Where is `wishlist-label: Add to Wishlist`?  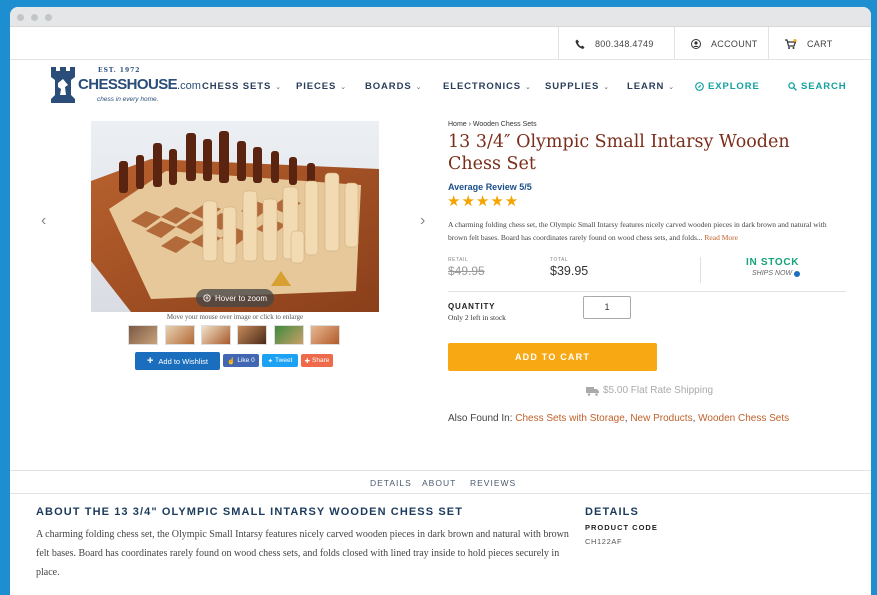 wishlist-label: Add to Wishlist is located at coordinates (183, 361).